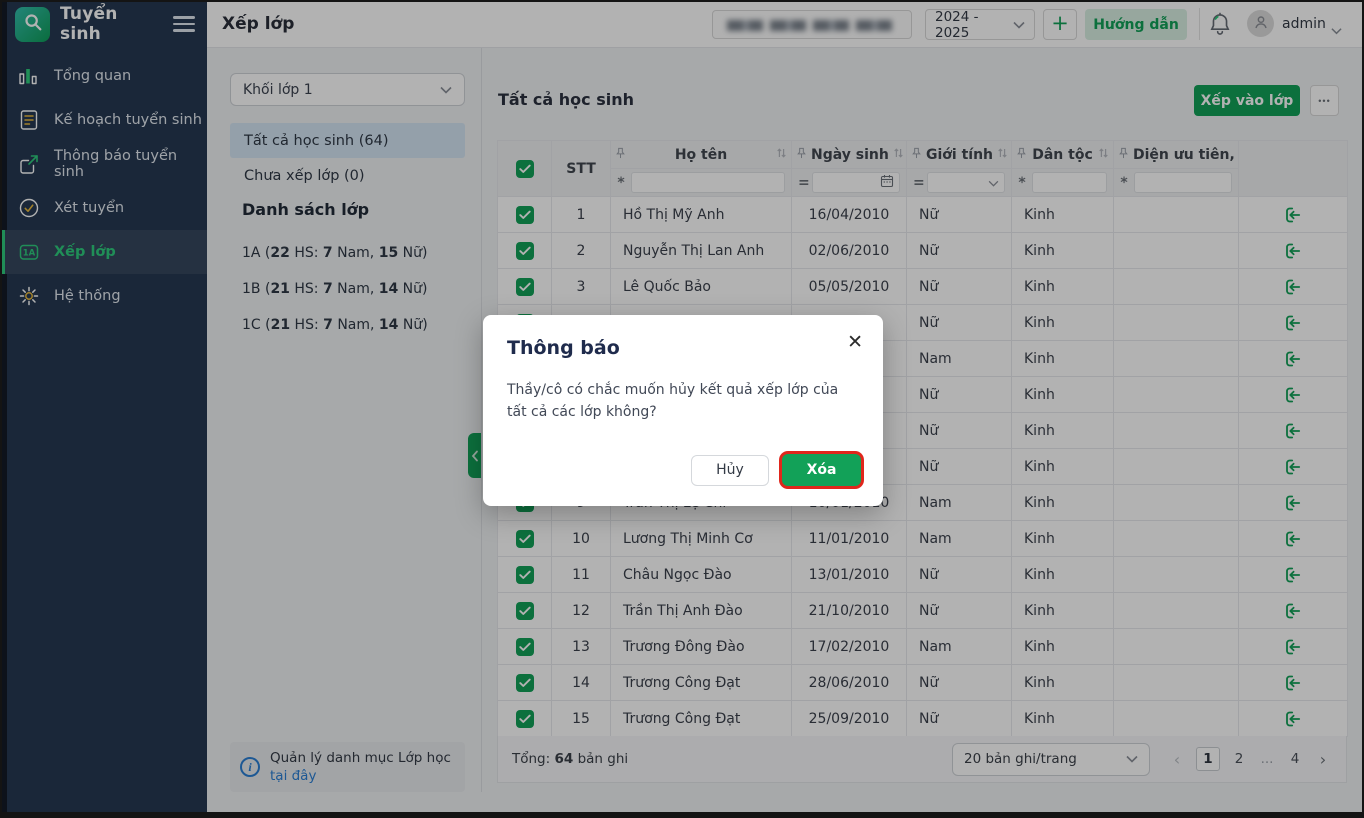  I want to click on cancel-button: Hủy, so click(730, 470).